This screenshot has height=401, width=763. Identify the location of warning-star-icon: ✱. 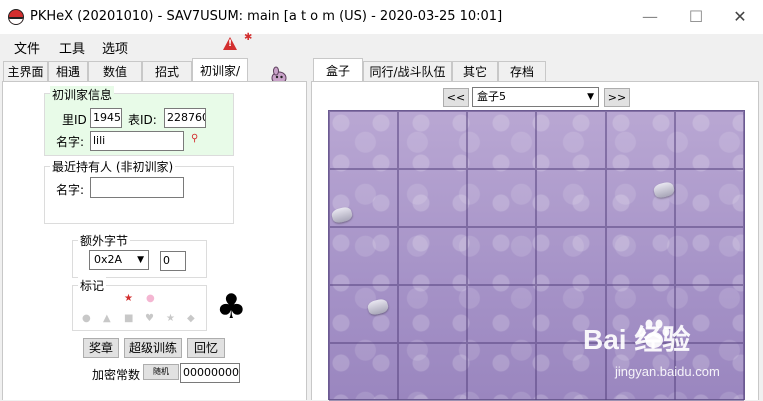
(248, 37).